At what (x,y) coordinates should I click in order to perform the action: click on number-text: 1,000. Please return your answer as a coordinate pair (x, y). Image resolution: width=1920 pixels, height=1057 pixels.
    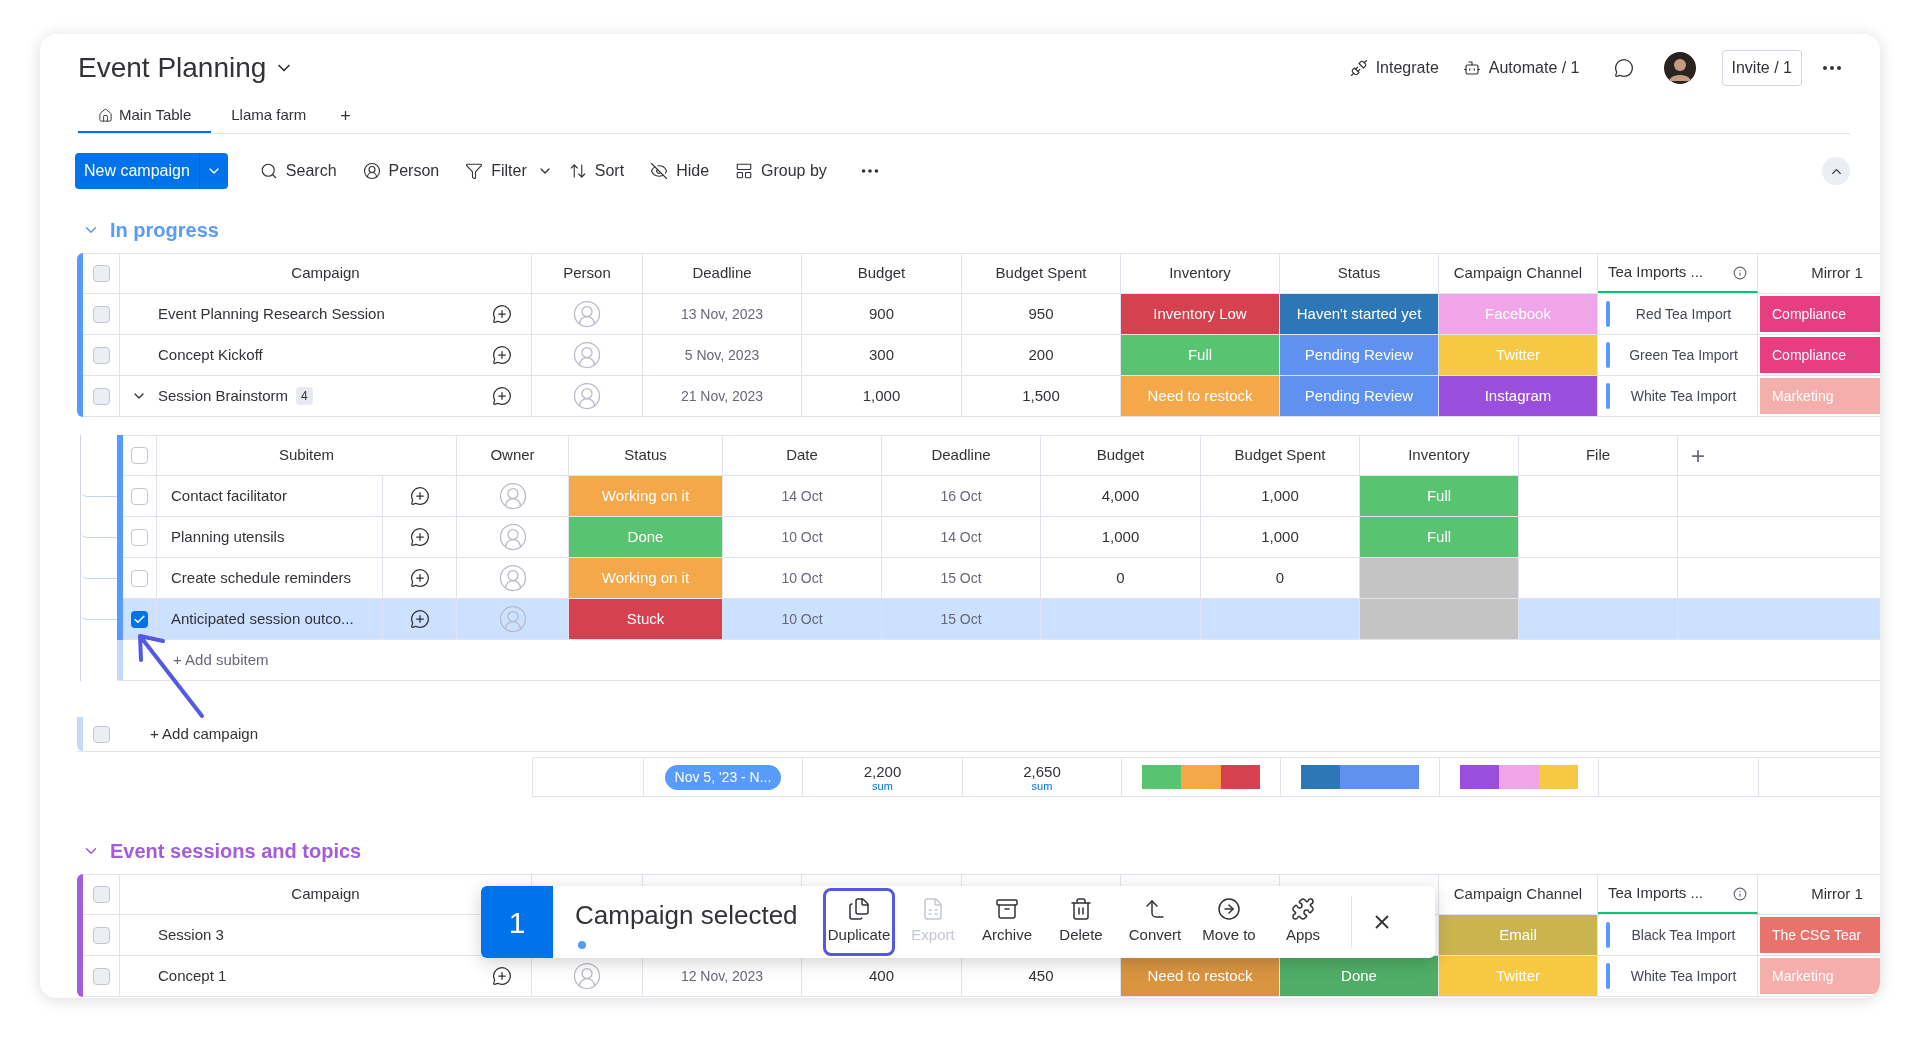
    Looking at the image, I should click on (881, 395).